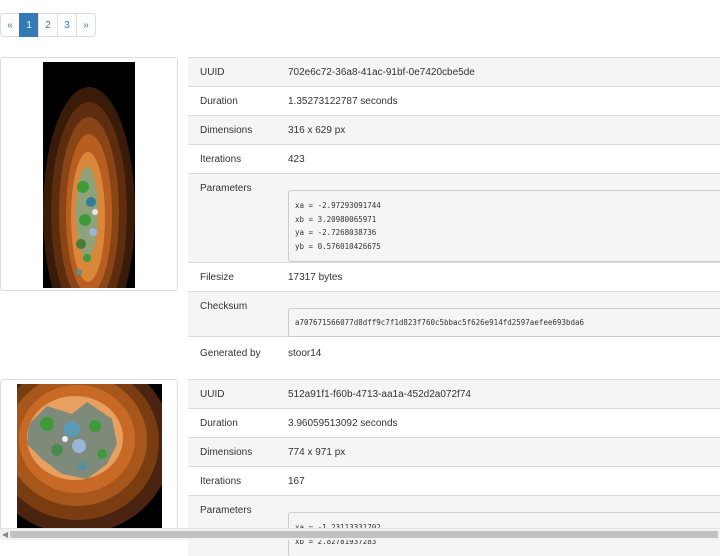 This screenshot has height=556, width=720. What do you see at coordinates (224, 306) in the screenshot?
I see `checksum-label: Checksum` at bounding box center [224, 306].